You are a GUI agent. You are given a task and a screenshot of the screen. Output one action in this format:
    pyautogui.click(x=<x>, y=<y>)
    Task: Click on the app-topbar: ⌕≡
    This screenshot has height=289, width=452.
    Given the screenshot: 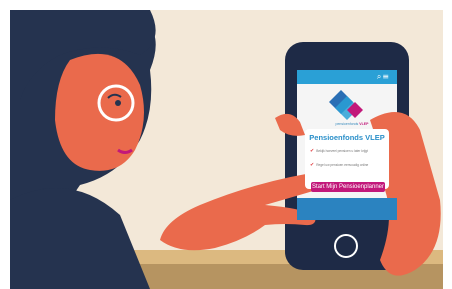 What is the action you would take?
    pyautogui.click(x=347, y=77)
    